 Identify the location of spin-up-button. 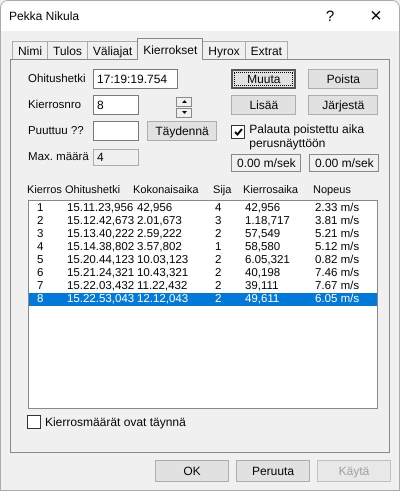
(184, 101).